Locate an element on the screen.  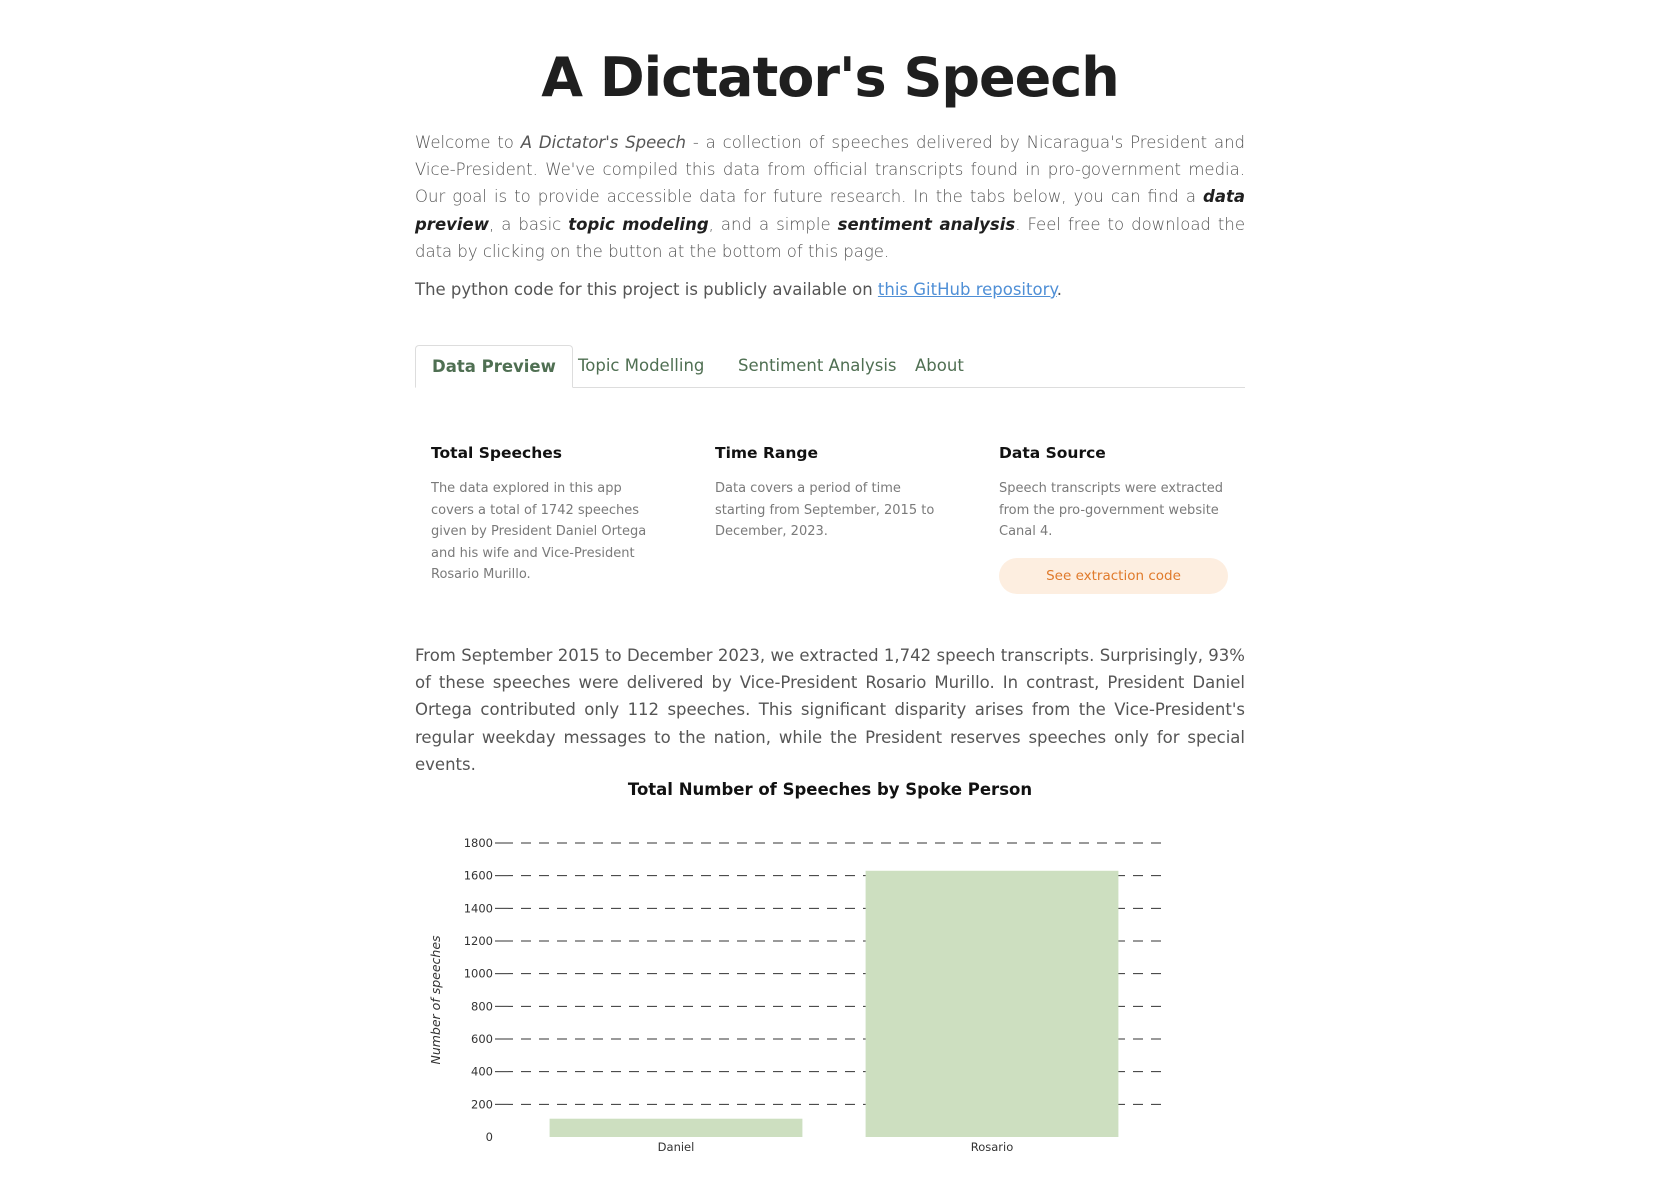
x-tick-label: Daniel is located at coordinates (676, 1147).